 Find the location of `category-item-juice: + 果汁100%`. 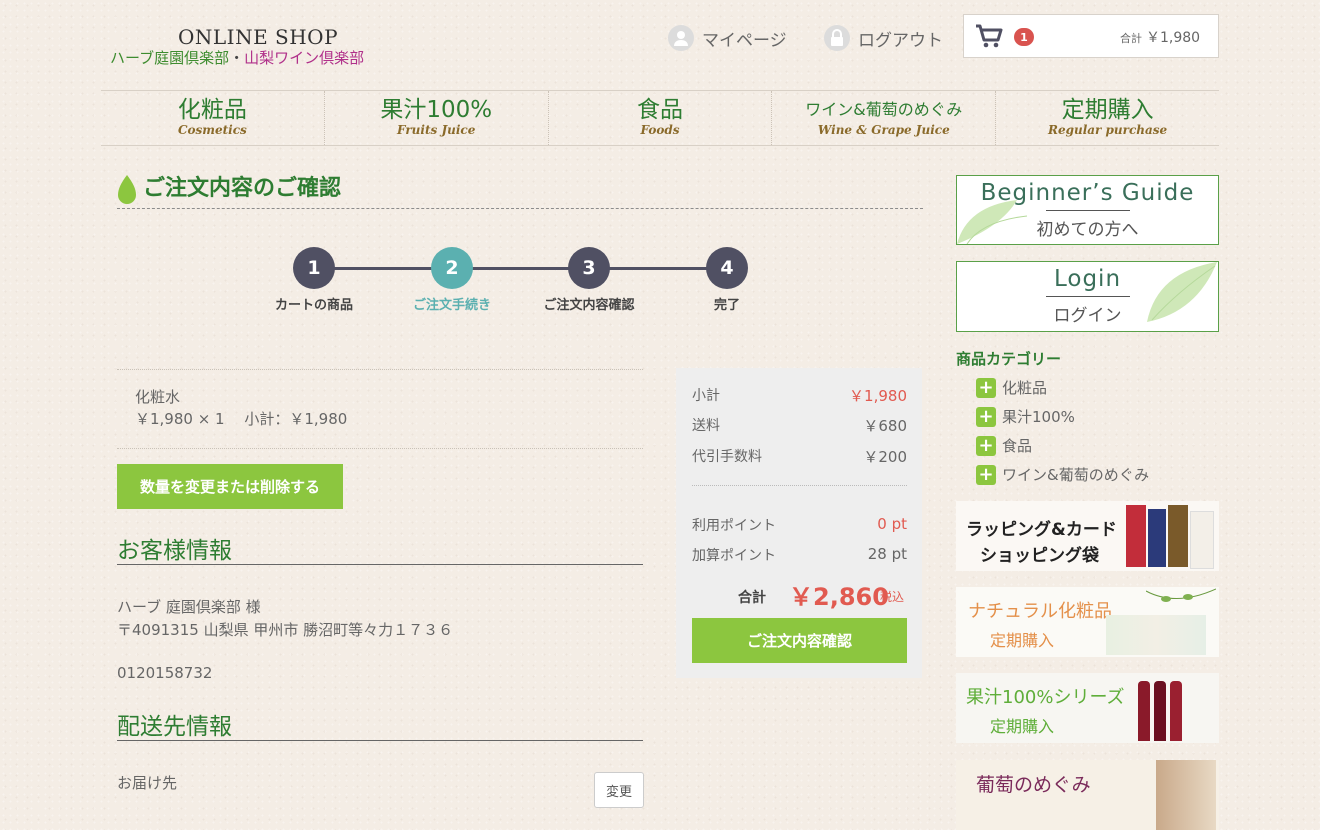

category-item-juice: + 果汁100% is located at coordinates (1025, 416).